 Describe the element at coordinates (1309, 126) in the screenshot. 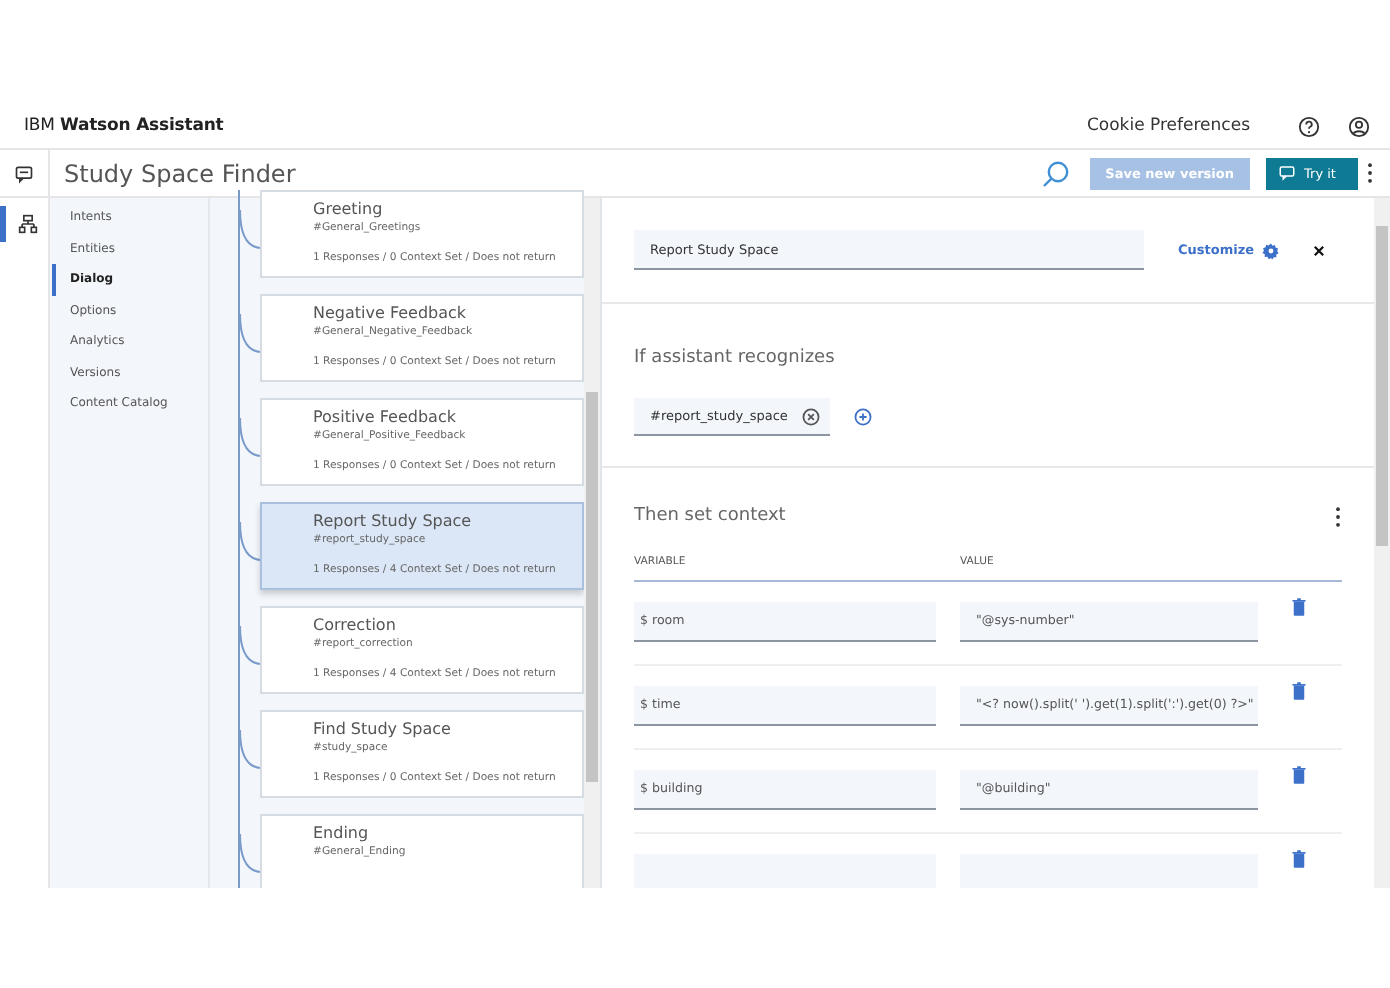

I see `help-icon` at that location.